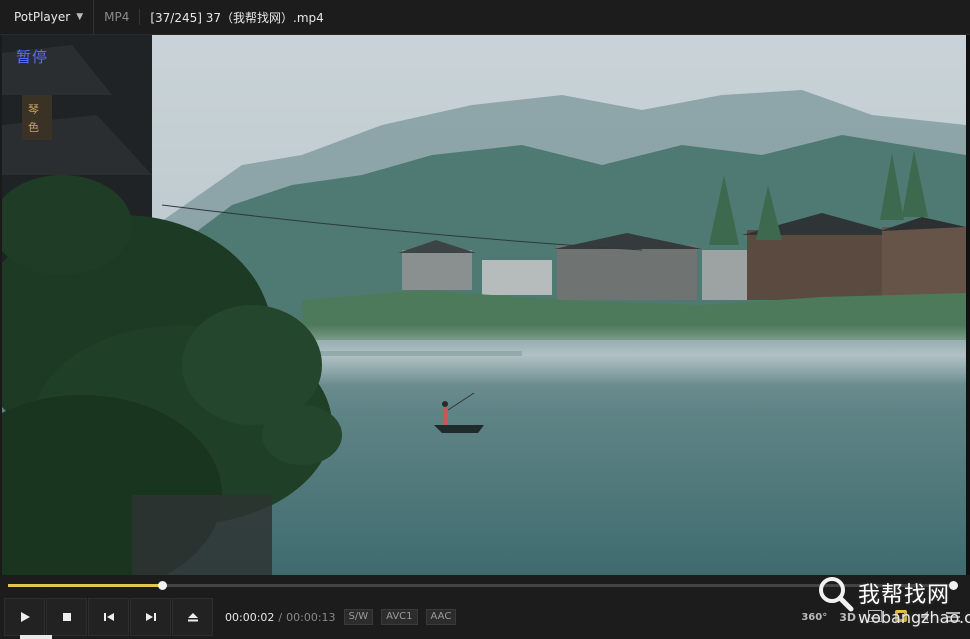 This screenshot has width=970, height=639. I want to click on stop-button, so click(66, 617).